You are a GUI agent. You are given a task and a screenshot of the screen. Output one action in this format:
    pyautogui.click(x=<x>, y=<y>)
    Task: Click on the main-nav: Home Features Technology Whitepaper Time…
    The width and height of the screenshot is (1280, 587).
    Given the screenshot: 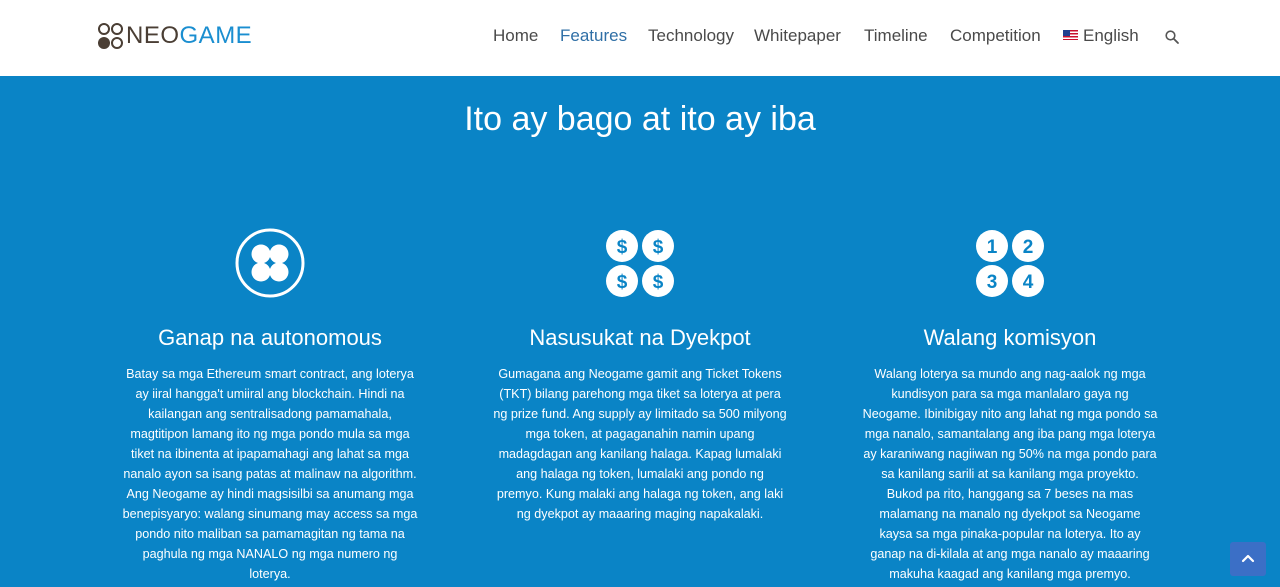 What is the action you would take?
    pyautogui.click(x=640, y=37)
    